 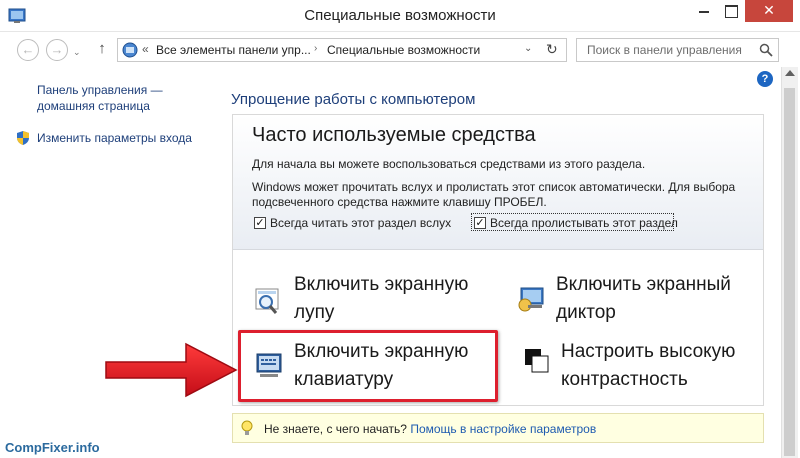 What do you see at coordinates (145, 49) in the screenshot?
I see `address-overflow: «` at bounding box center [145, 49].